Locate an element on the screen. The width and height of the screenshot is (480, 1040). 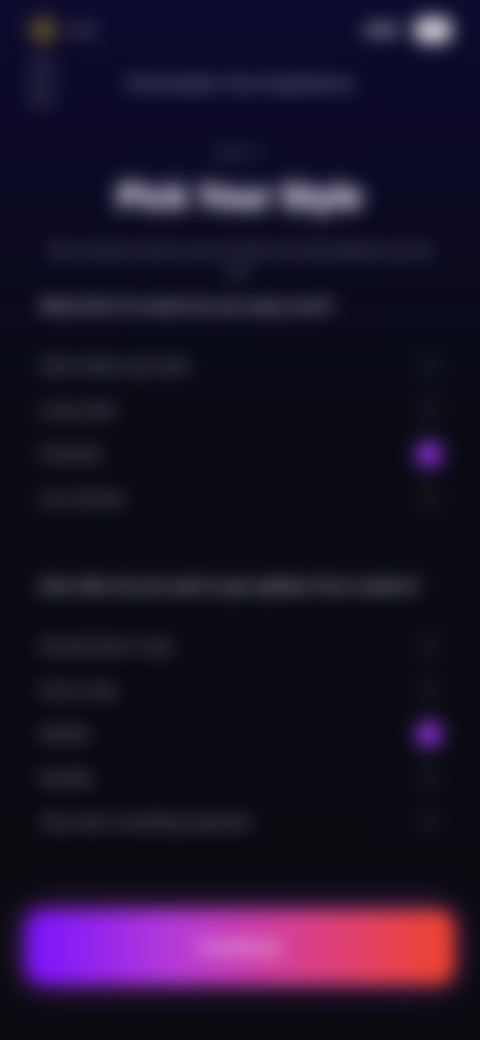
continue-button-label: Continue is located at coordinates (240, 946).